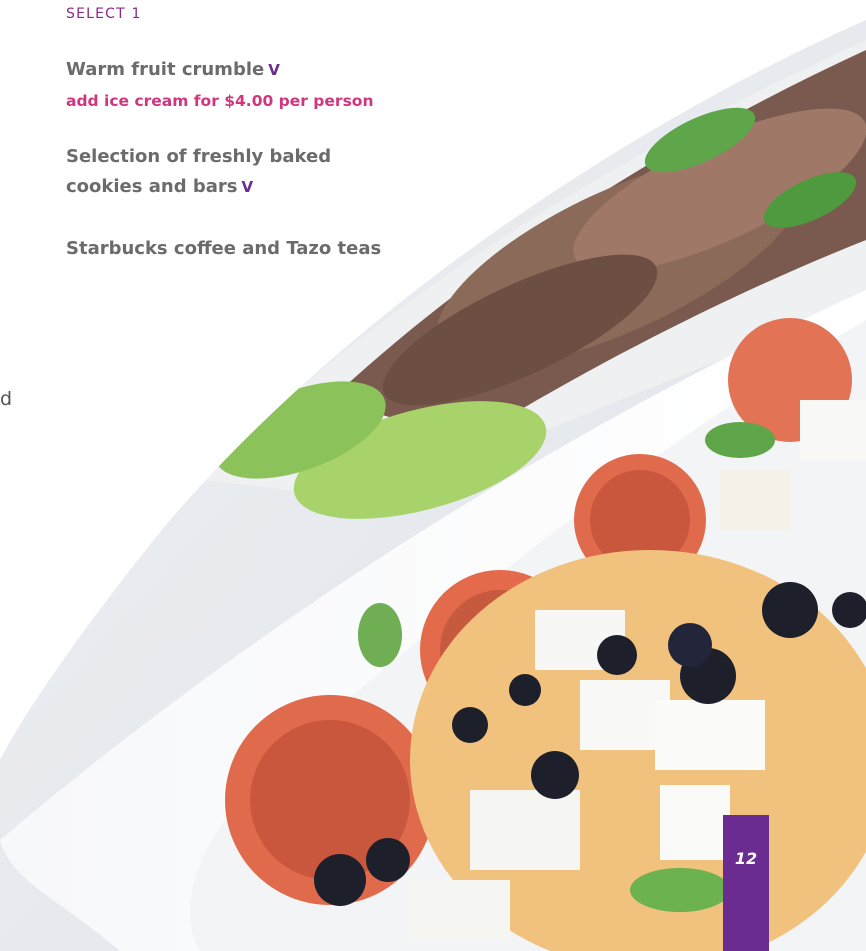 The height and width of the screenshot is (951, 866). Describe the element at coordinates (199, 156) in the screenshot. I see `menu-item-name-line1: Selection of freshly baked` at that location.